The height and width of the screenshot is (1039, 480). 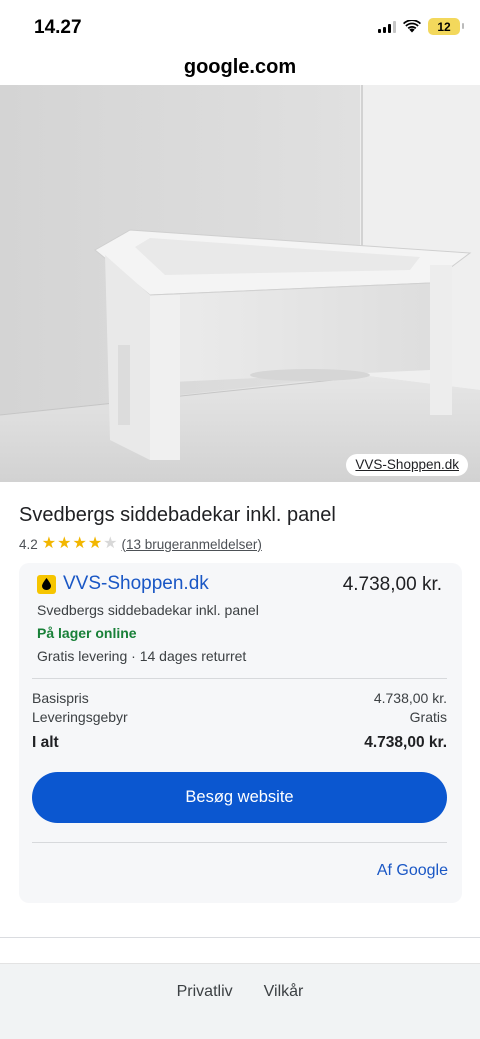 I want to click on status-icons: 12, so click(x=421, y=26).